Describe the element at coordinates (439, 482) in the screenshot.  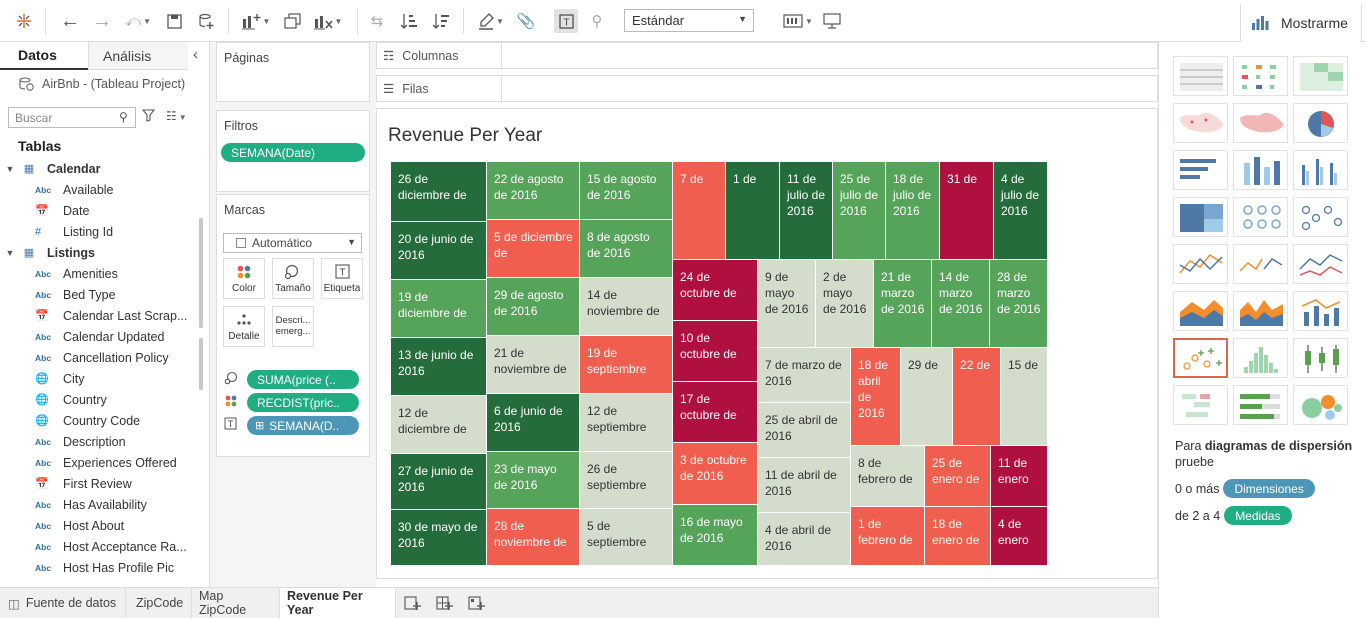
I see `treemap-tile: 27 de junio de 2016` at that location.